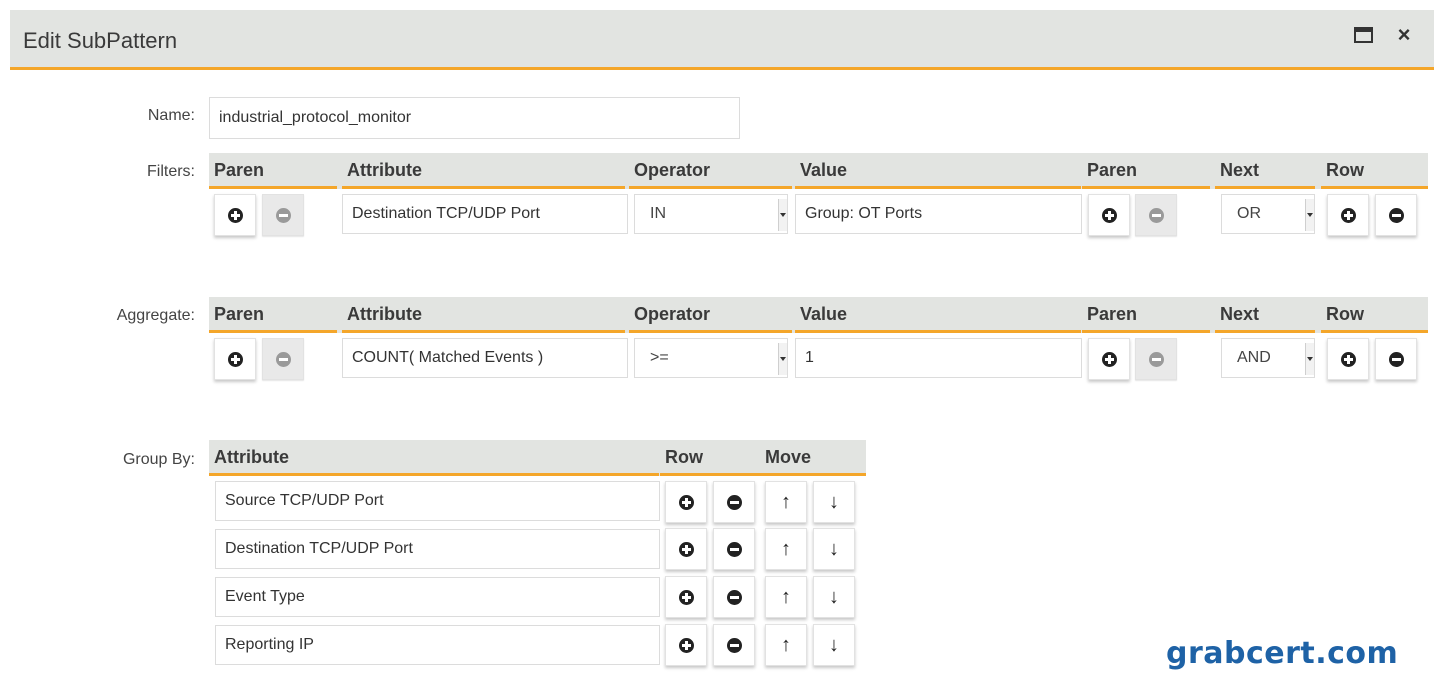  I want to click on filters-header-attribute: Attribute, so click(483, 171).